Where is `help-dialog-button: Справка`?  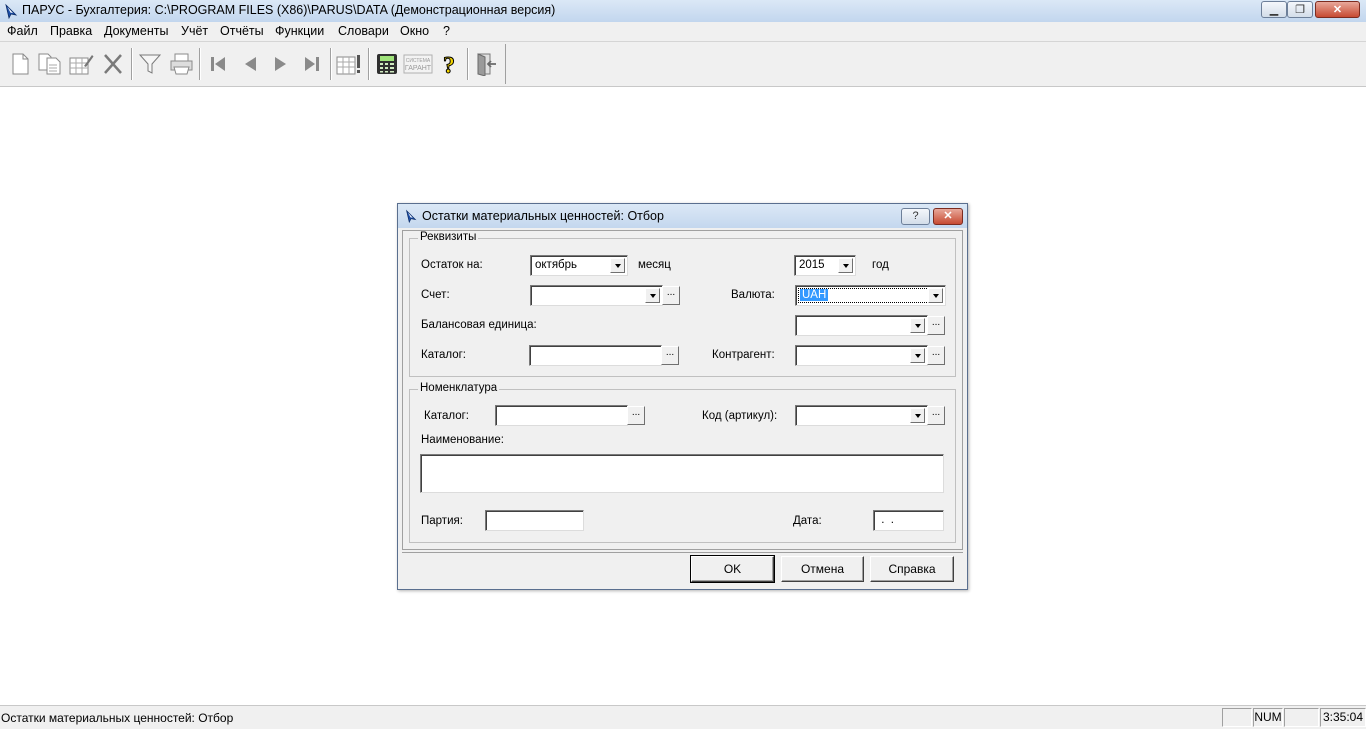
help-dialog-button: Справка is located at coordinates (912, 569).